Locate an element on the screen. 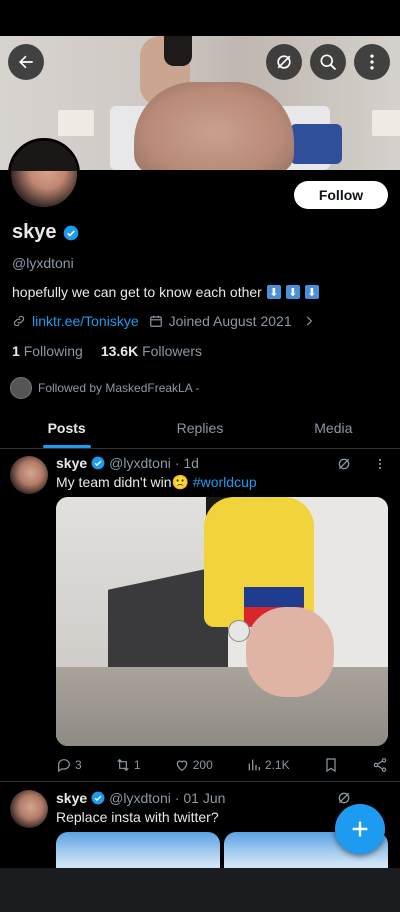  profile-name: skye is located at coordinates (34, 232).